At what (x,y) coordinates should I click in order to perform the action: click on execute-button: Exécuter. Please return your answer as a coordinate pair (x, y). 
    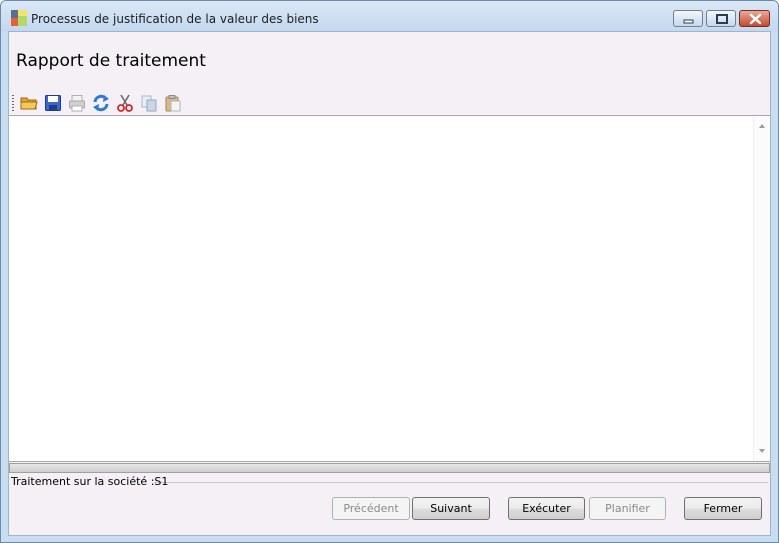
    Looking at the image, I should click on (546, 508).